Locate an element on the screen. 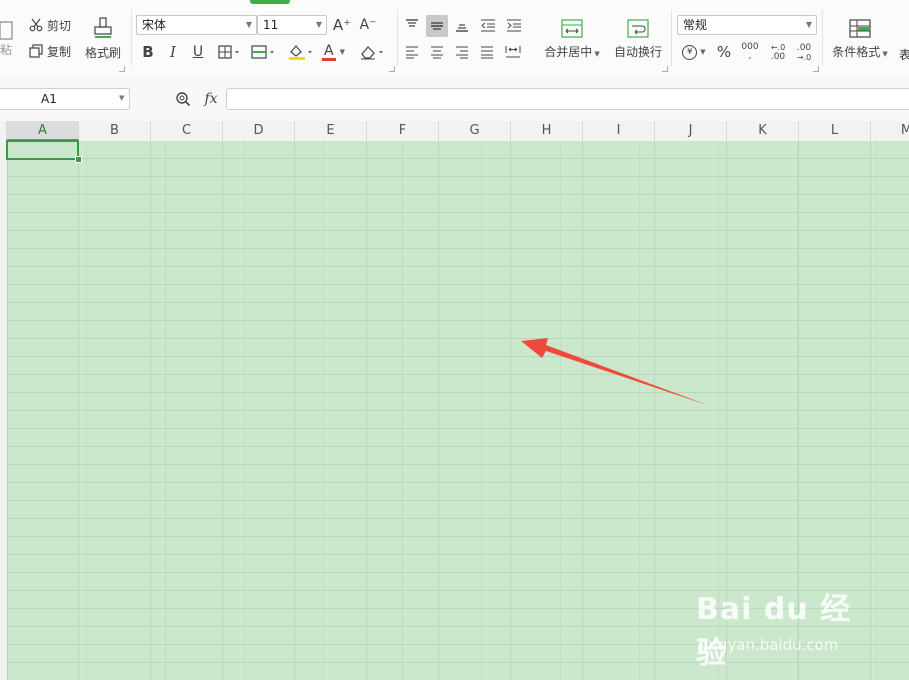 This screenshot has height=680, width=909. watermark-url: jingyan.baidu.com is located at coordinates (769, 645).